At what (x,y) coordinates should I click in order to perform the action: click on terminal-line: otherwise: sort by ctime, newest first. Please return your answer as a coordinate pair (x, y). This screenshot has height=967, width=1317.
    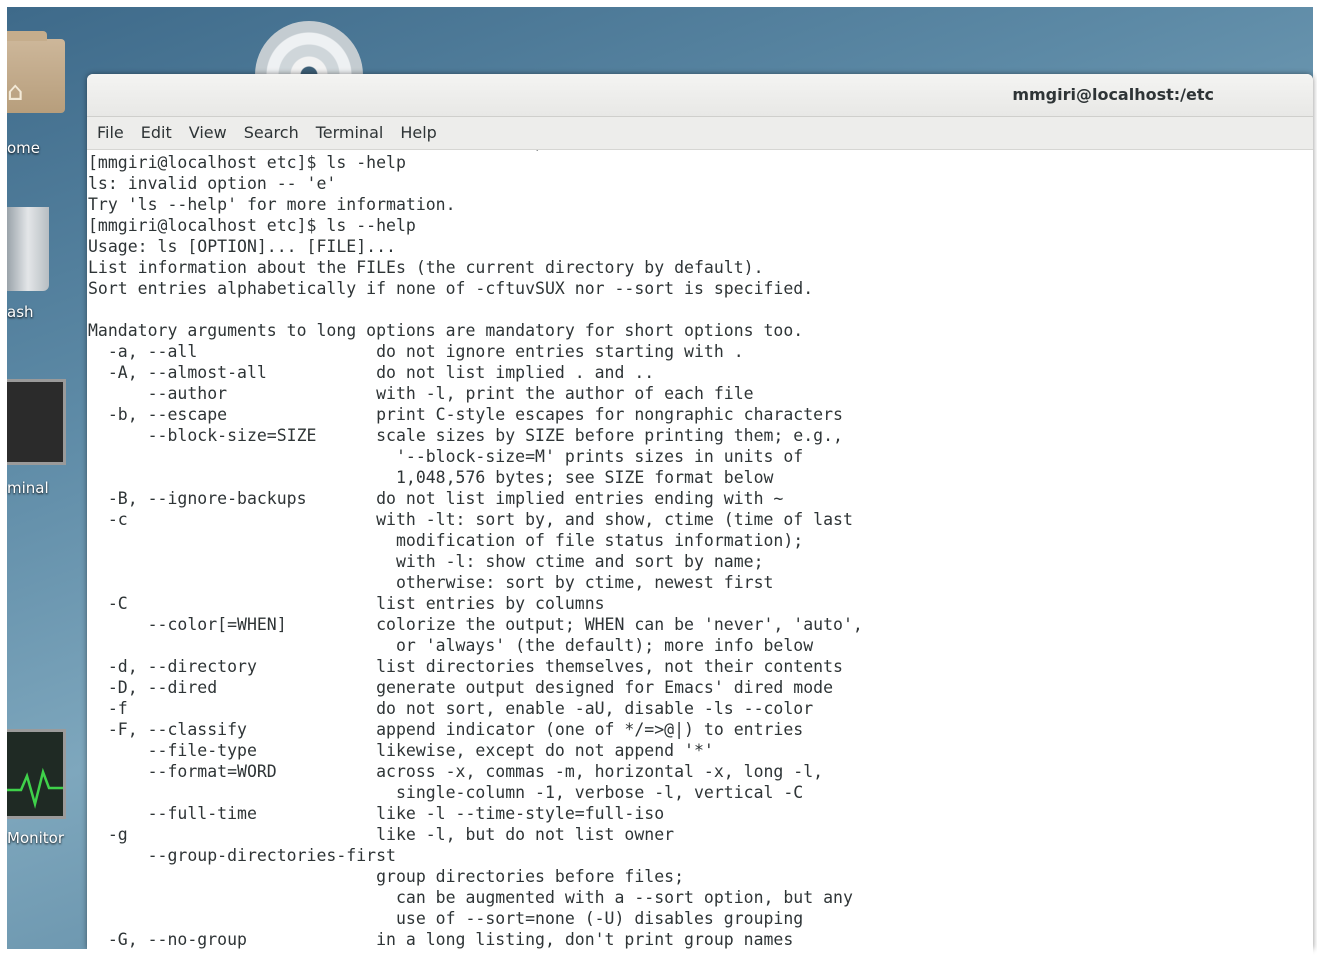
    Looking at the image, I should click on (431, 582).